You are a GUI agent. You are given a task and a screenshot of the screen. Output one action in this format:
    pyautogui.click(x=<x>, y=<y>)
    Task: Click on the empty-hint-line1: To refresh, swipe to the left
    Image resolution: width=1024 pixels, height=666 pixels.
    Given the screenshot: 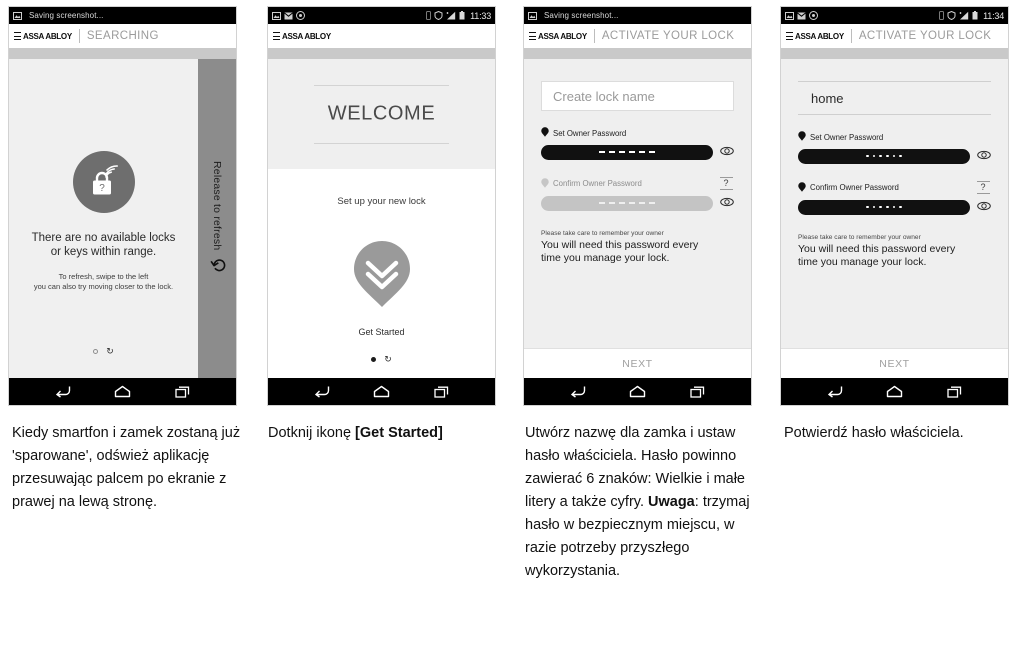 What is the action you would take?
    pyautogui.click(x=103, y=276)
    